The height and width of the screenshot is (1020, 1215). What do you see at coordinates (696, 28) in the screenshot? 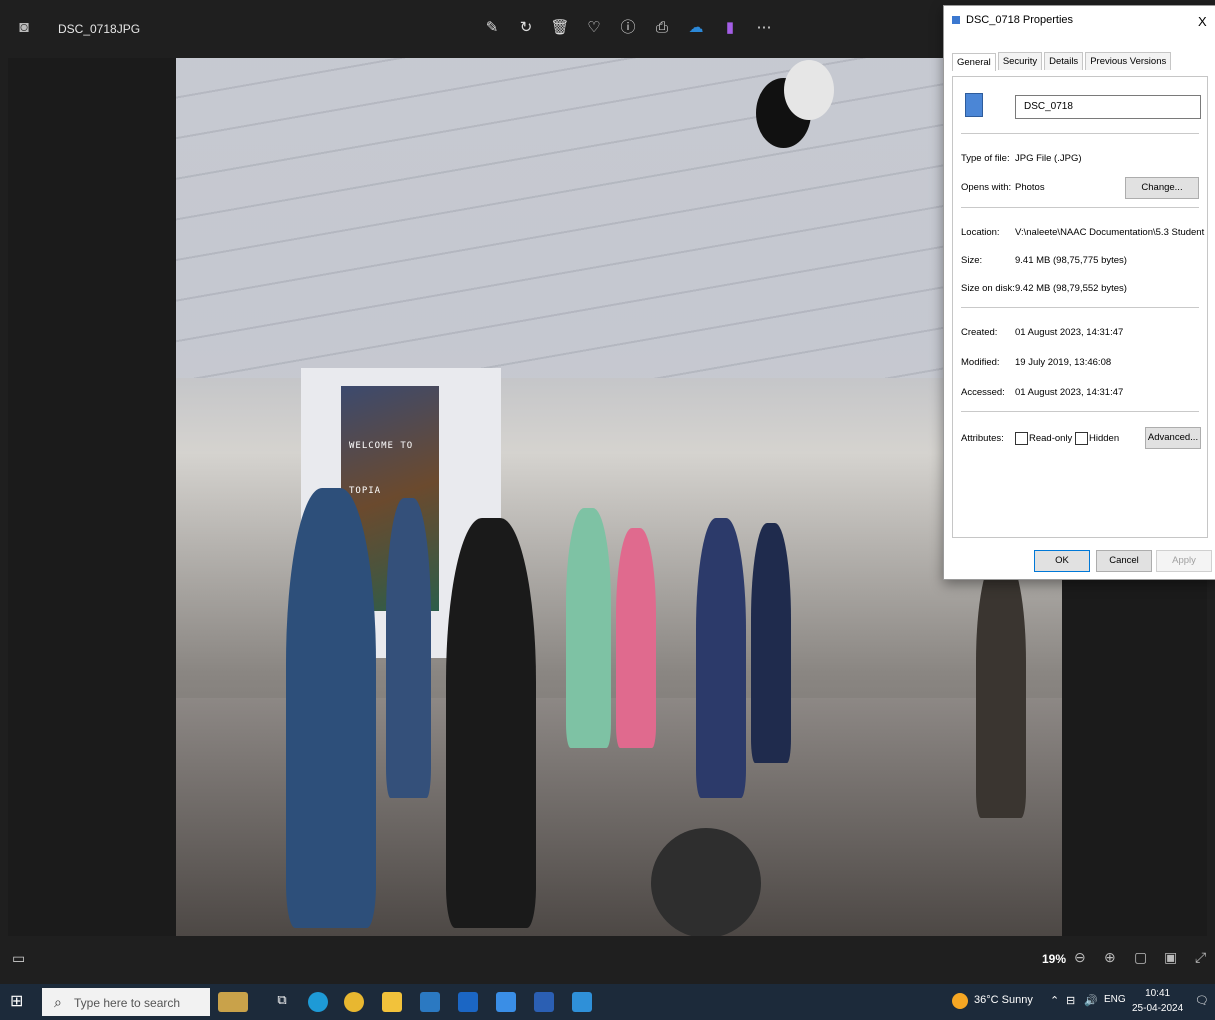
I see `onedrive-icon: ☁` at bounding box center [696, 28].